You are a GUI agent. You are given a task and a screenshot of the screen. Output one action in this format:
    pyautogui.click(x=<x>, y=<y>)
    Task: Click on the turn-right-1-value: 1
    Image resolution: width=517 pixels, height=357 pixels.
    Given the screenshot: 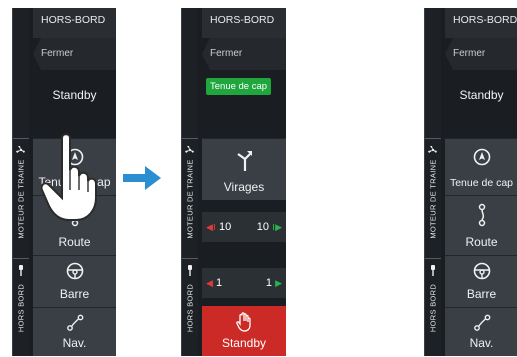 What is the action you would take?
    pyautogui.click(x=269, y=283)
    